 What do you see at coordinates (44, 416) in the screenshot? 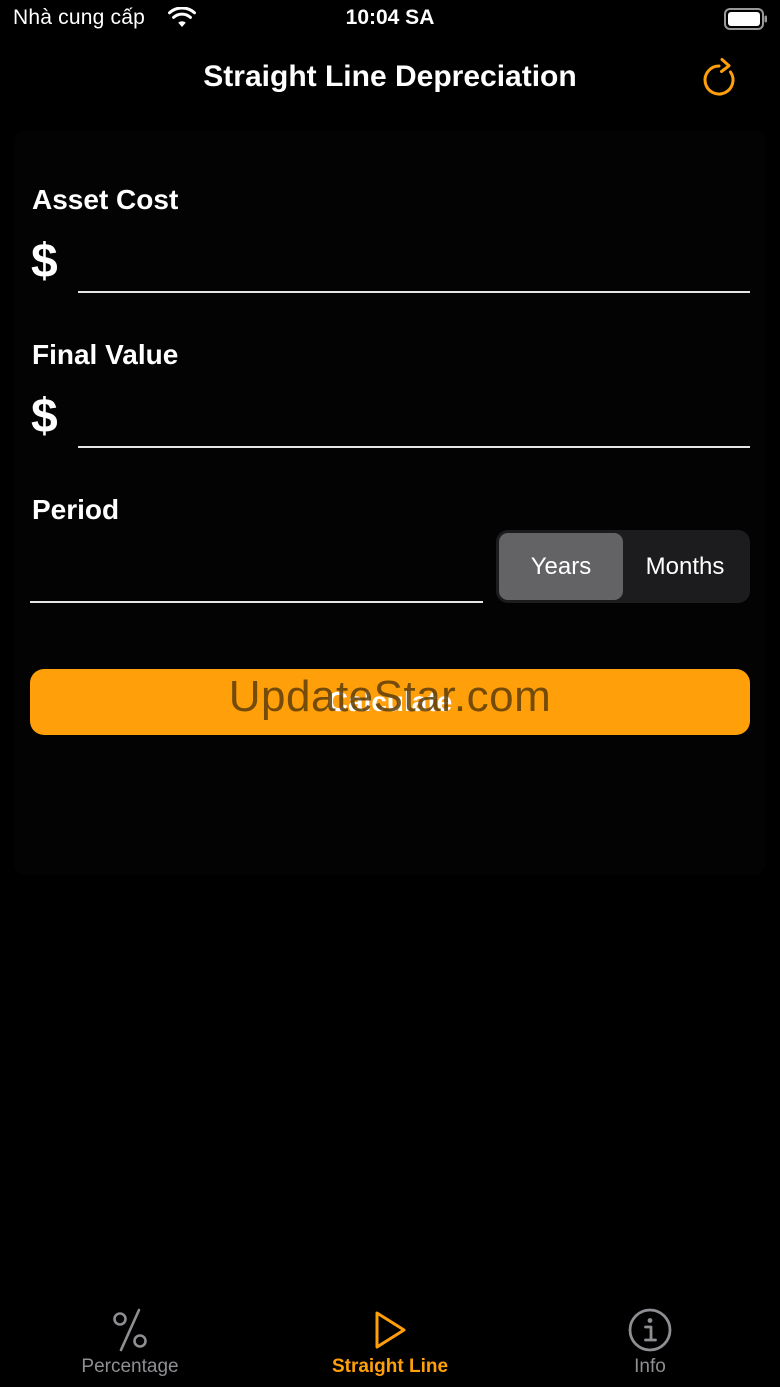
I see `final-value-currency: $` at bounding box center [44, 416].